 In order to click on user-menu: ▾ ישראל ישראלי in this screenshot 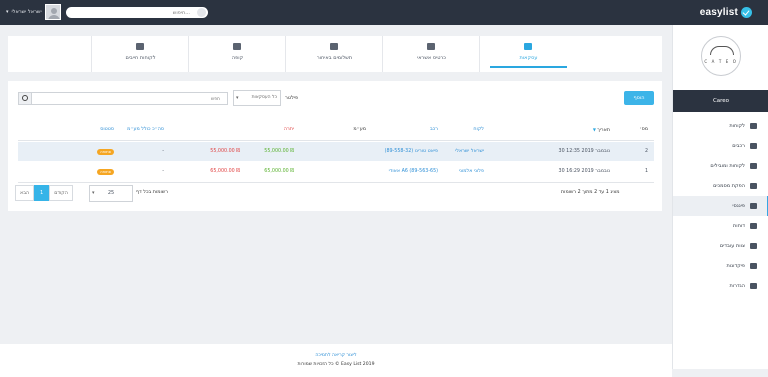, I will do `click(33, 12)`.